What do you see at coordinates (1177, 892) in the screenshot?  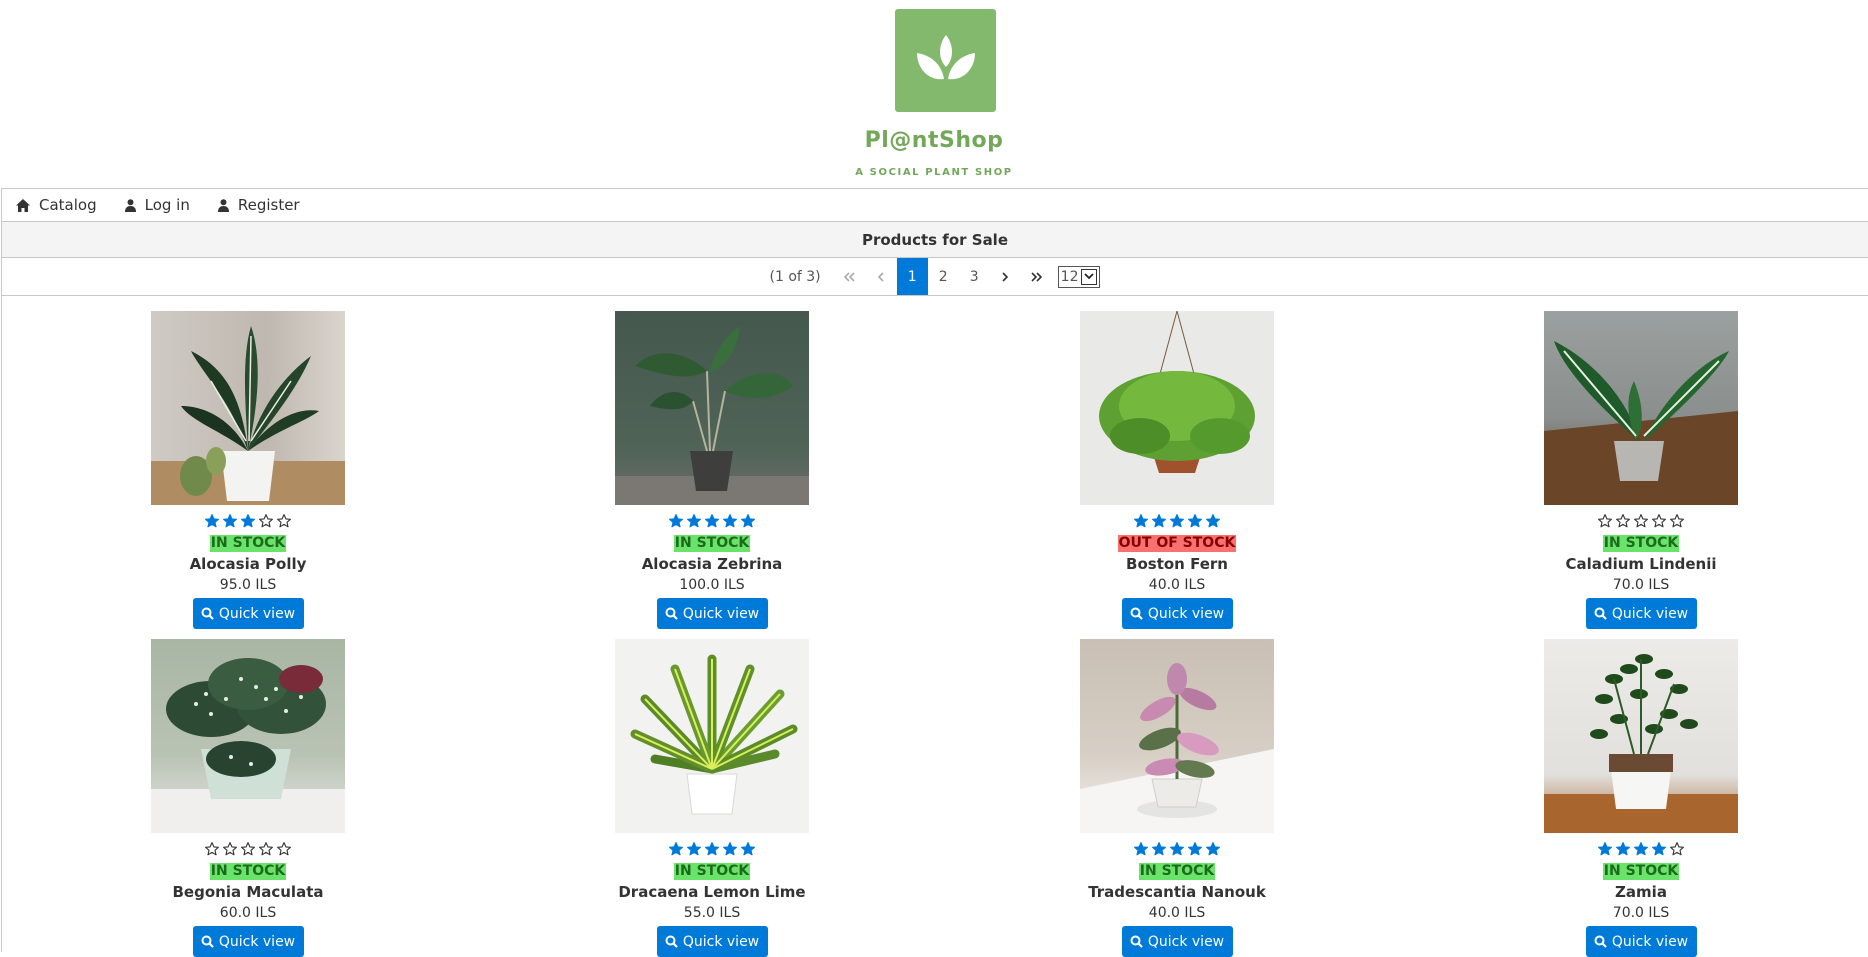 I see `product-name: Tradescantia Nanouk` at bounding box center [1177, 892].